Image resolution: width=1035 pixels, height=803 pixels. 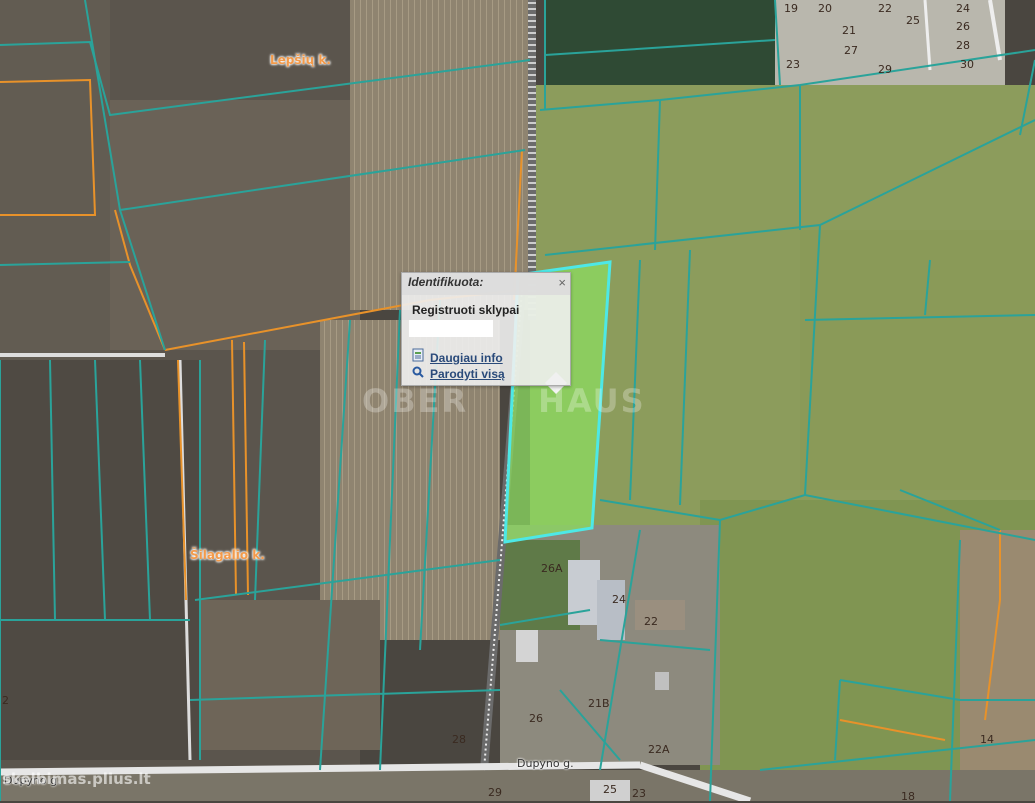 What do you see at coordinates (851, 50) in the screenshot?
I see `parcel-number: 27` at bounding box center [851, 50].